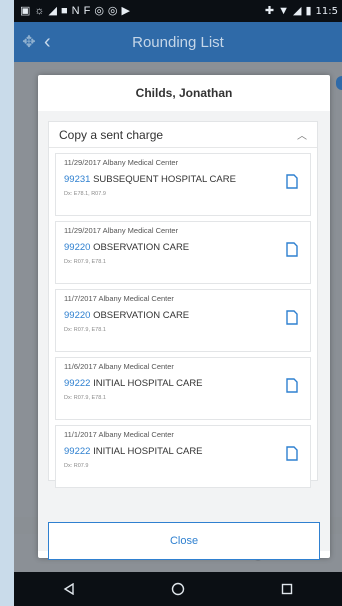 The image size is (342, 606). I want to click on flag-notification-icon: F, so click(87, 10).